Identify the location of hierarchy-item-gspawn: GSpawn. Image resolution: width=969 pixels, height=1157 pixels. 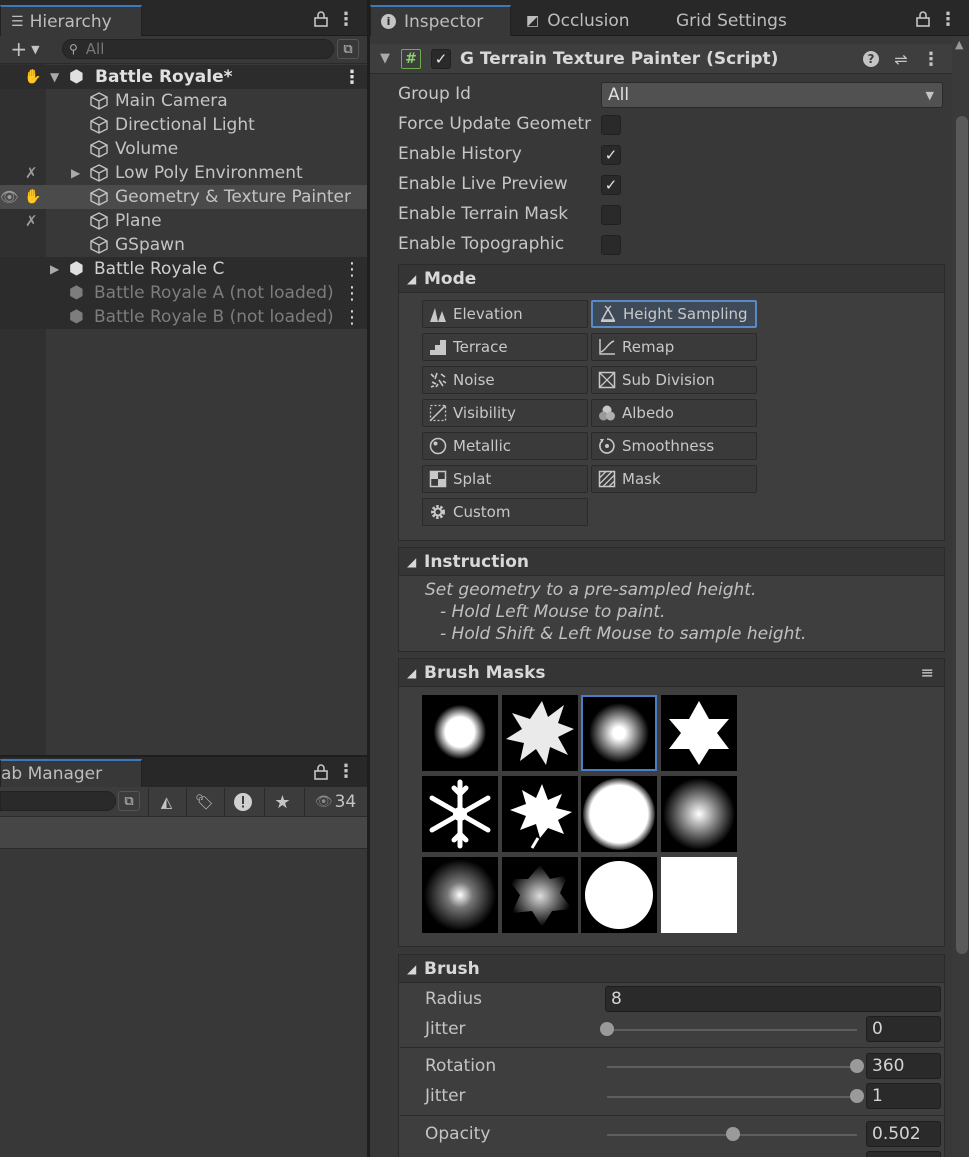
(183, 245).